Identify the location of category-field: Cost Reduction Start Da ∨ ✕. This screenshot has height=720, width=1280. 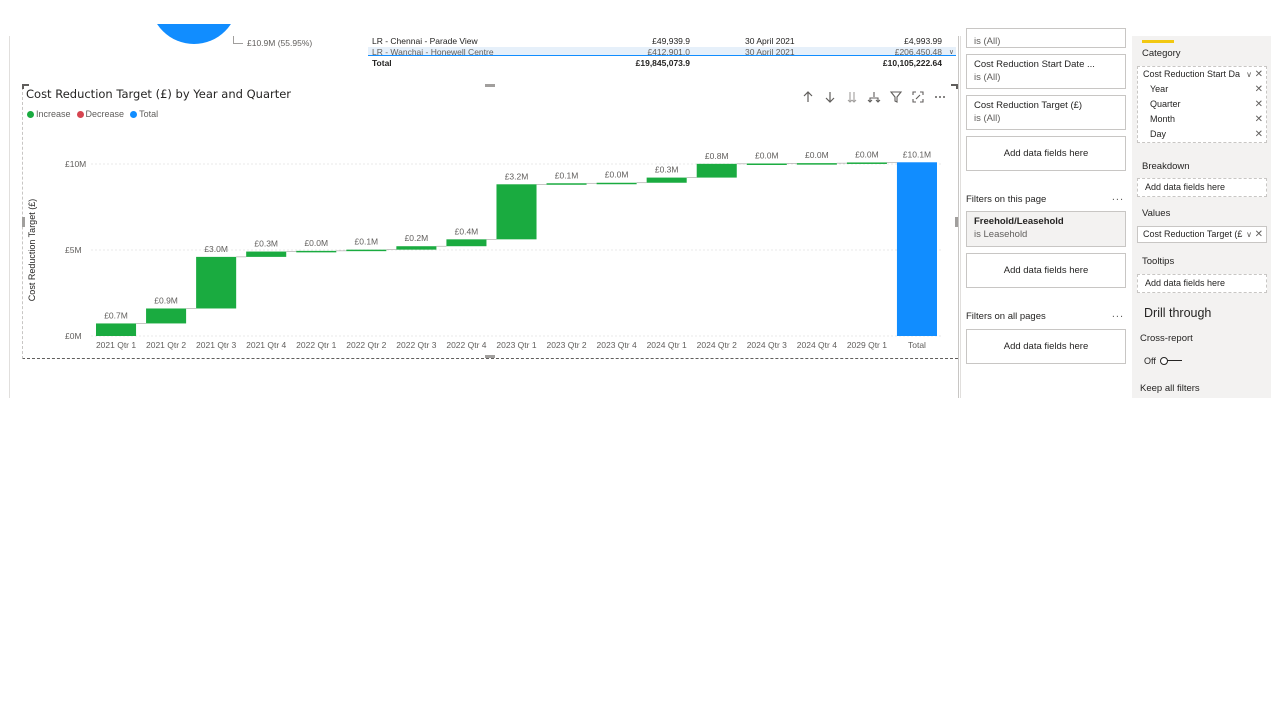
(1202, 74).